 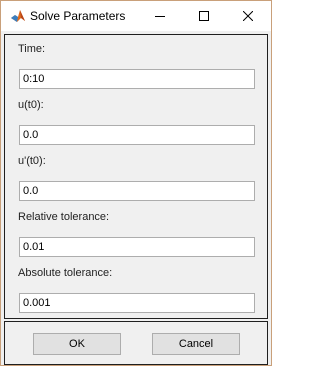 What do you see at coordinates (31, 105) in the screenshot?
I see `u-t0-label: u(t0):` at bounding box center [31, 105].